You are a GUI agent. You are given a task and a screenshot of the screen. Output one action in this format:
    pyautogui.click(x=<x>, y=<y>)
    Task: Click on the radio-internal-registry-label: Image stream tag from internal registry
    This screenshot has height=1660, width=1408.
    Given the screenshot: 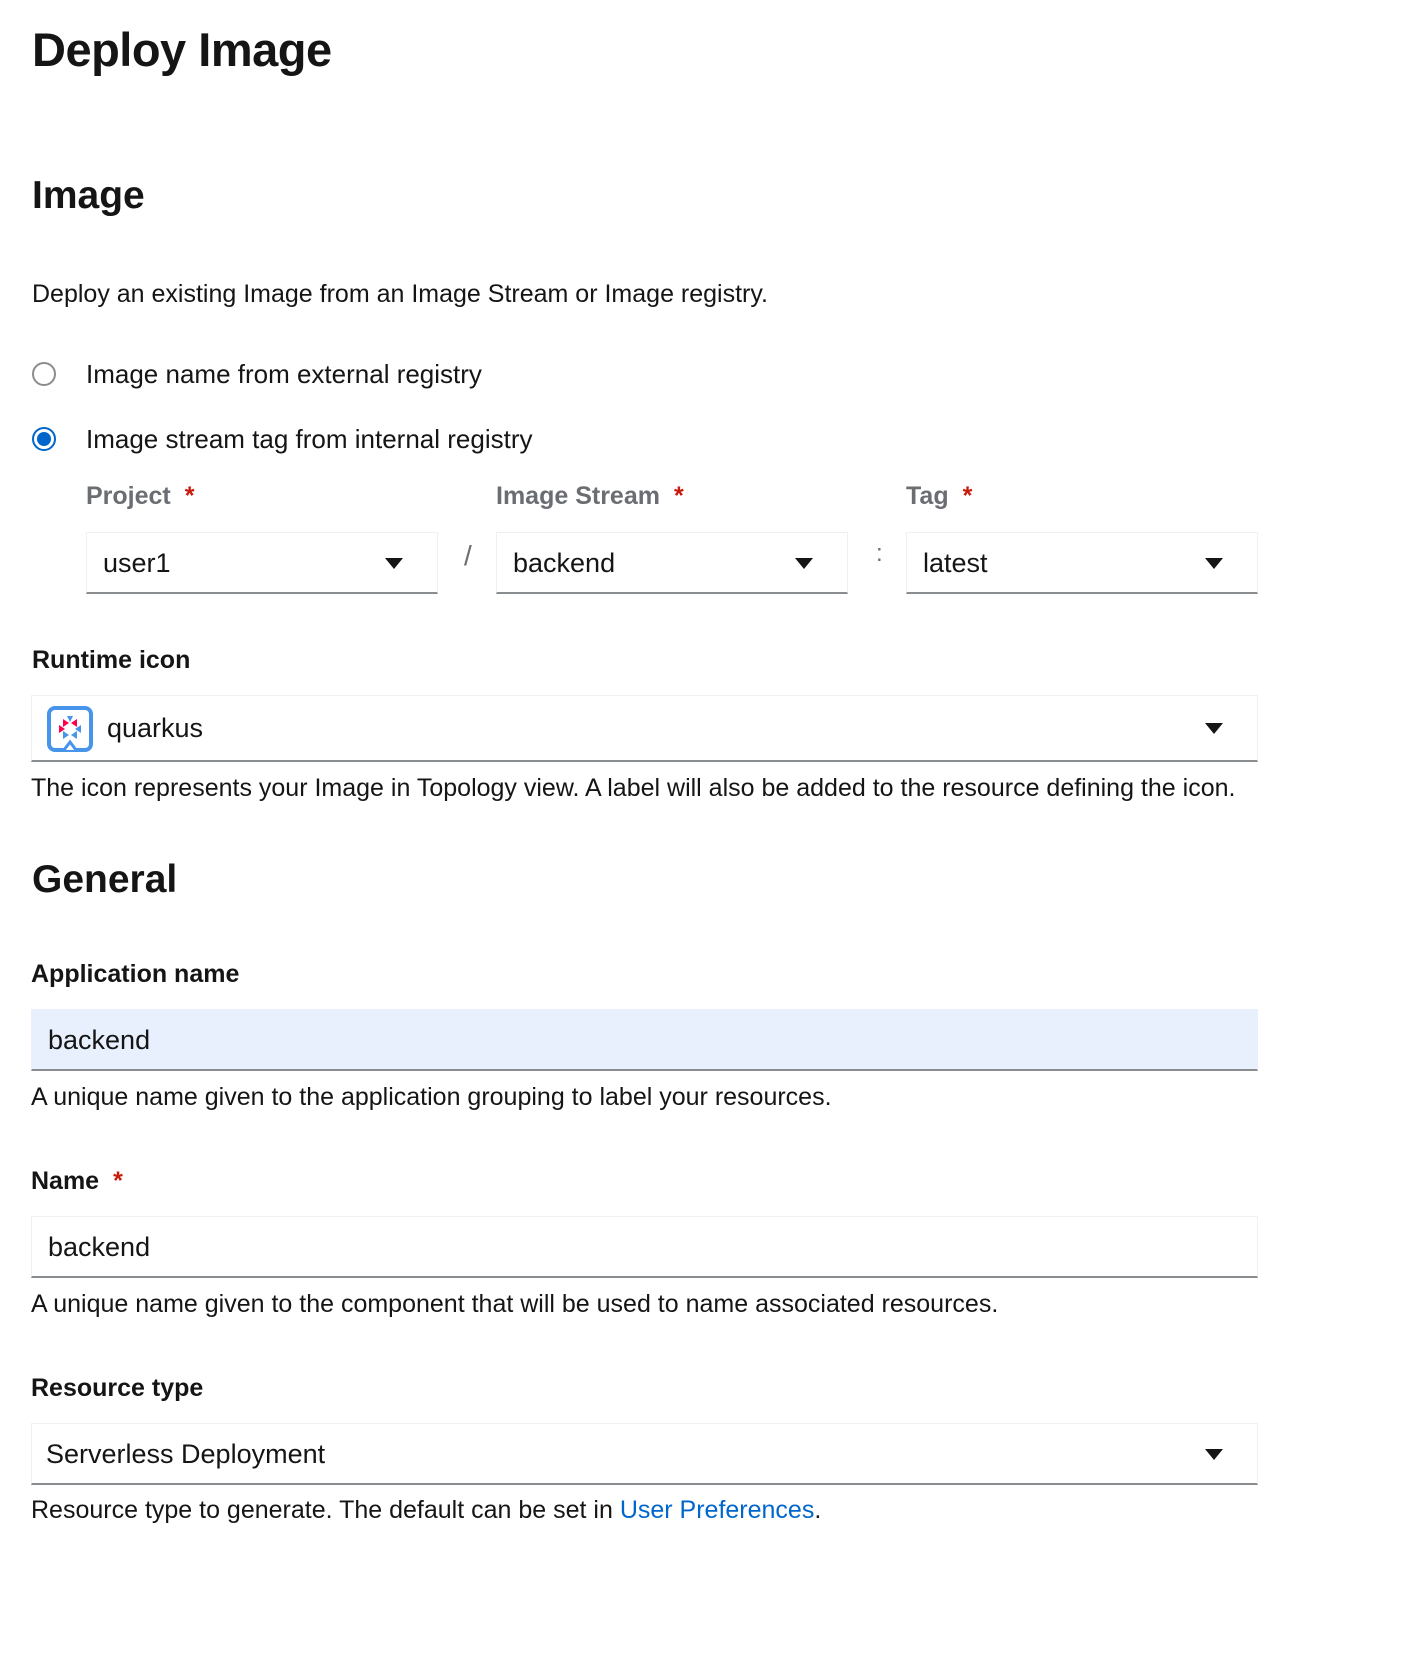 What is the action you would take?
    pyautogui.click(x=309, y=439)
    